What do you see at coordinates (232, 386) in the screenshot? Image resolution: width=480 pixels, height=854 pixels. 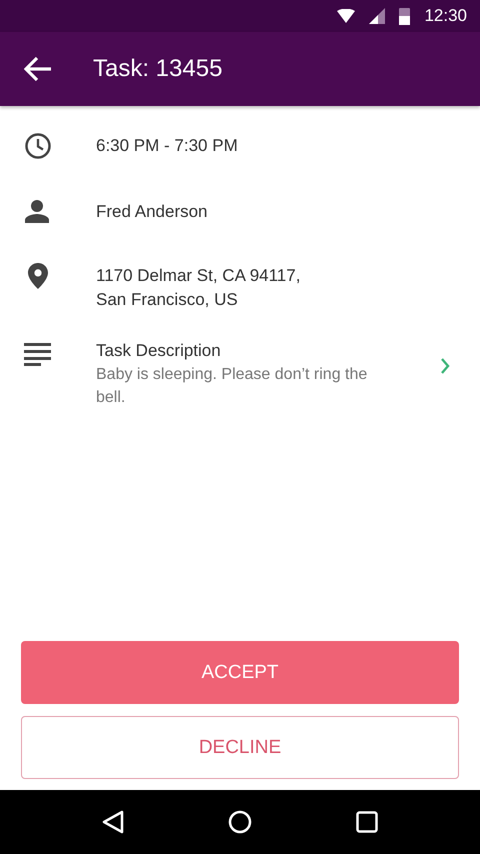 I see `description-text: Baby is sleeping. Please don’t ring the bell.` at bounding box center [232, 386].